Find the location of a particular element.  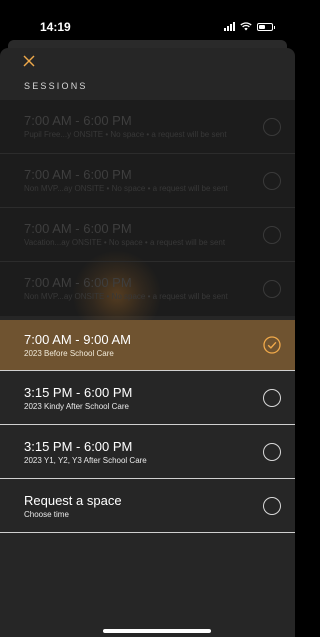

request-space-label: Request a space is located at coordinates (73, 500).